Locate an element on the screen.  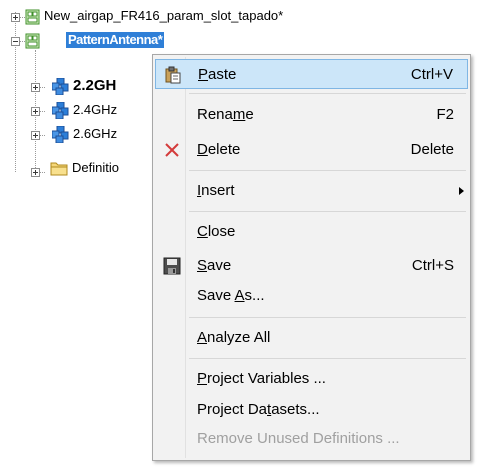
menu-item-rename: Rename F2 is located at coordinates (311, 115).